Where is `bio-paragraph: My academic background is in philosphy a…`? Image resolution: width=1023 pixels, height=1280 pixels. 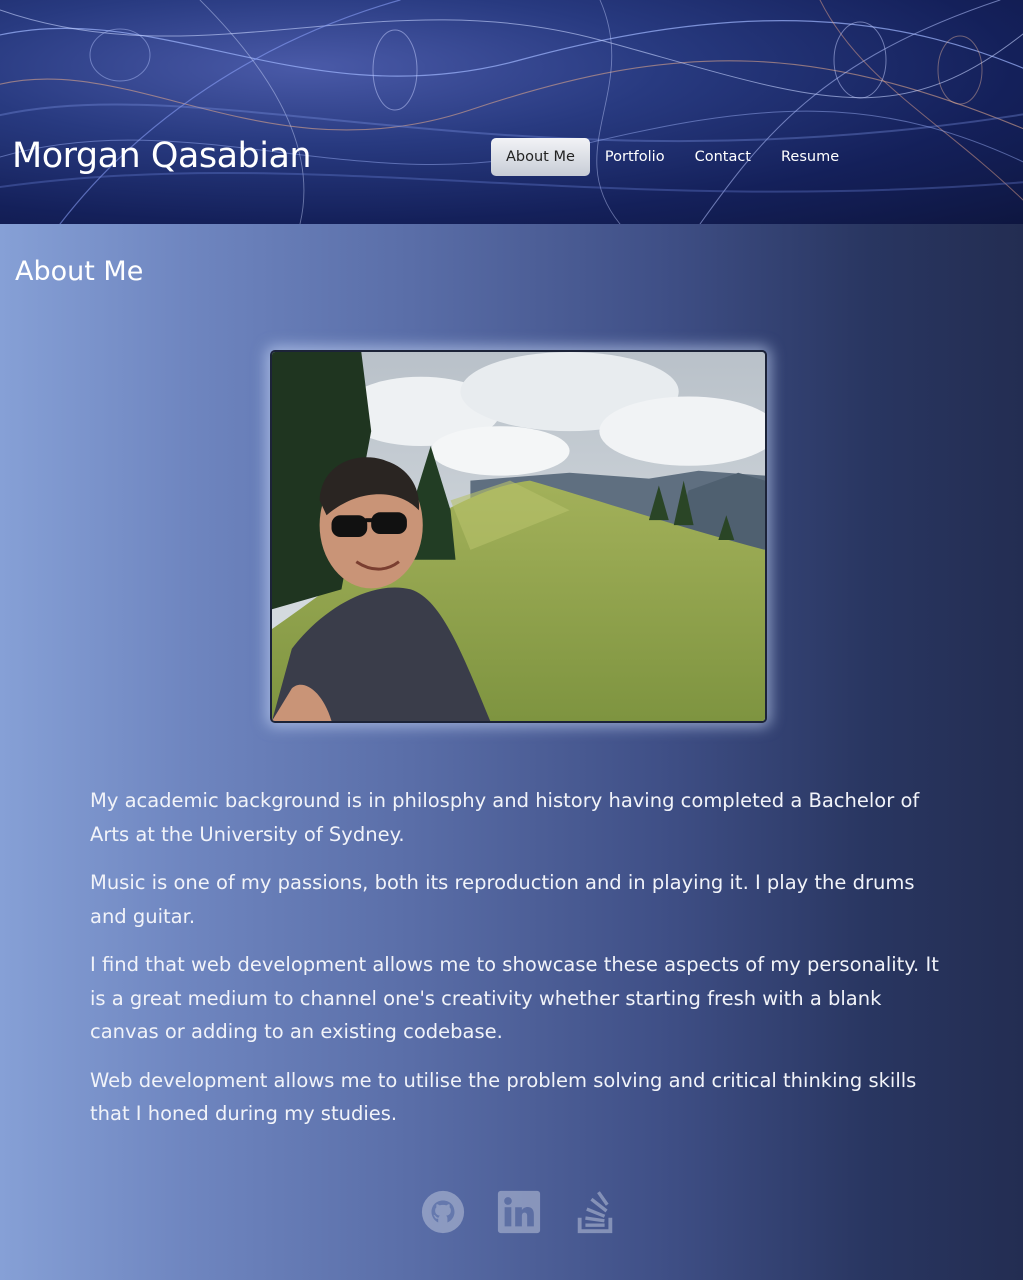
bio-paragraph: My academic background is in philosphy a… is located at coordinates (505, 817).